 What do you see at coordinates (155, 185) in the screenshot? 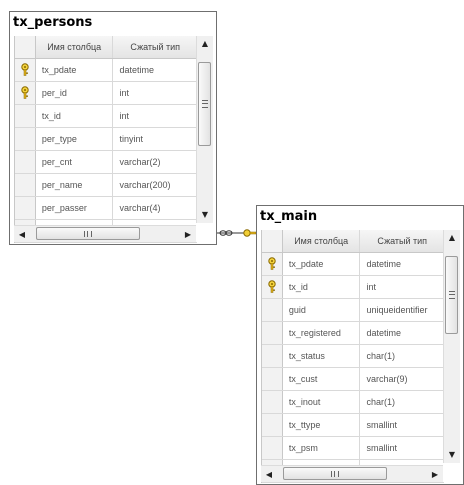
I see `column-type-cell: varchar(200)` at bounding box center [155, 185].